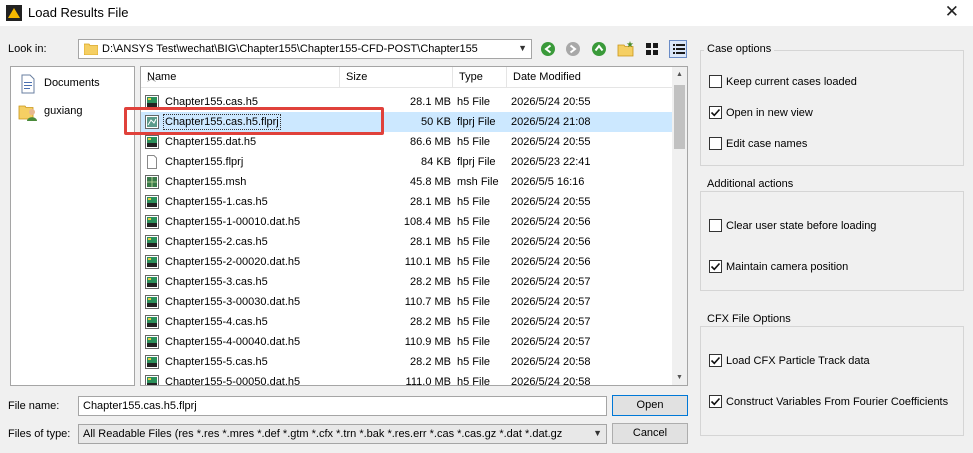  I want to click on flprj-file-icon, so click(152, 122).